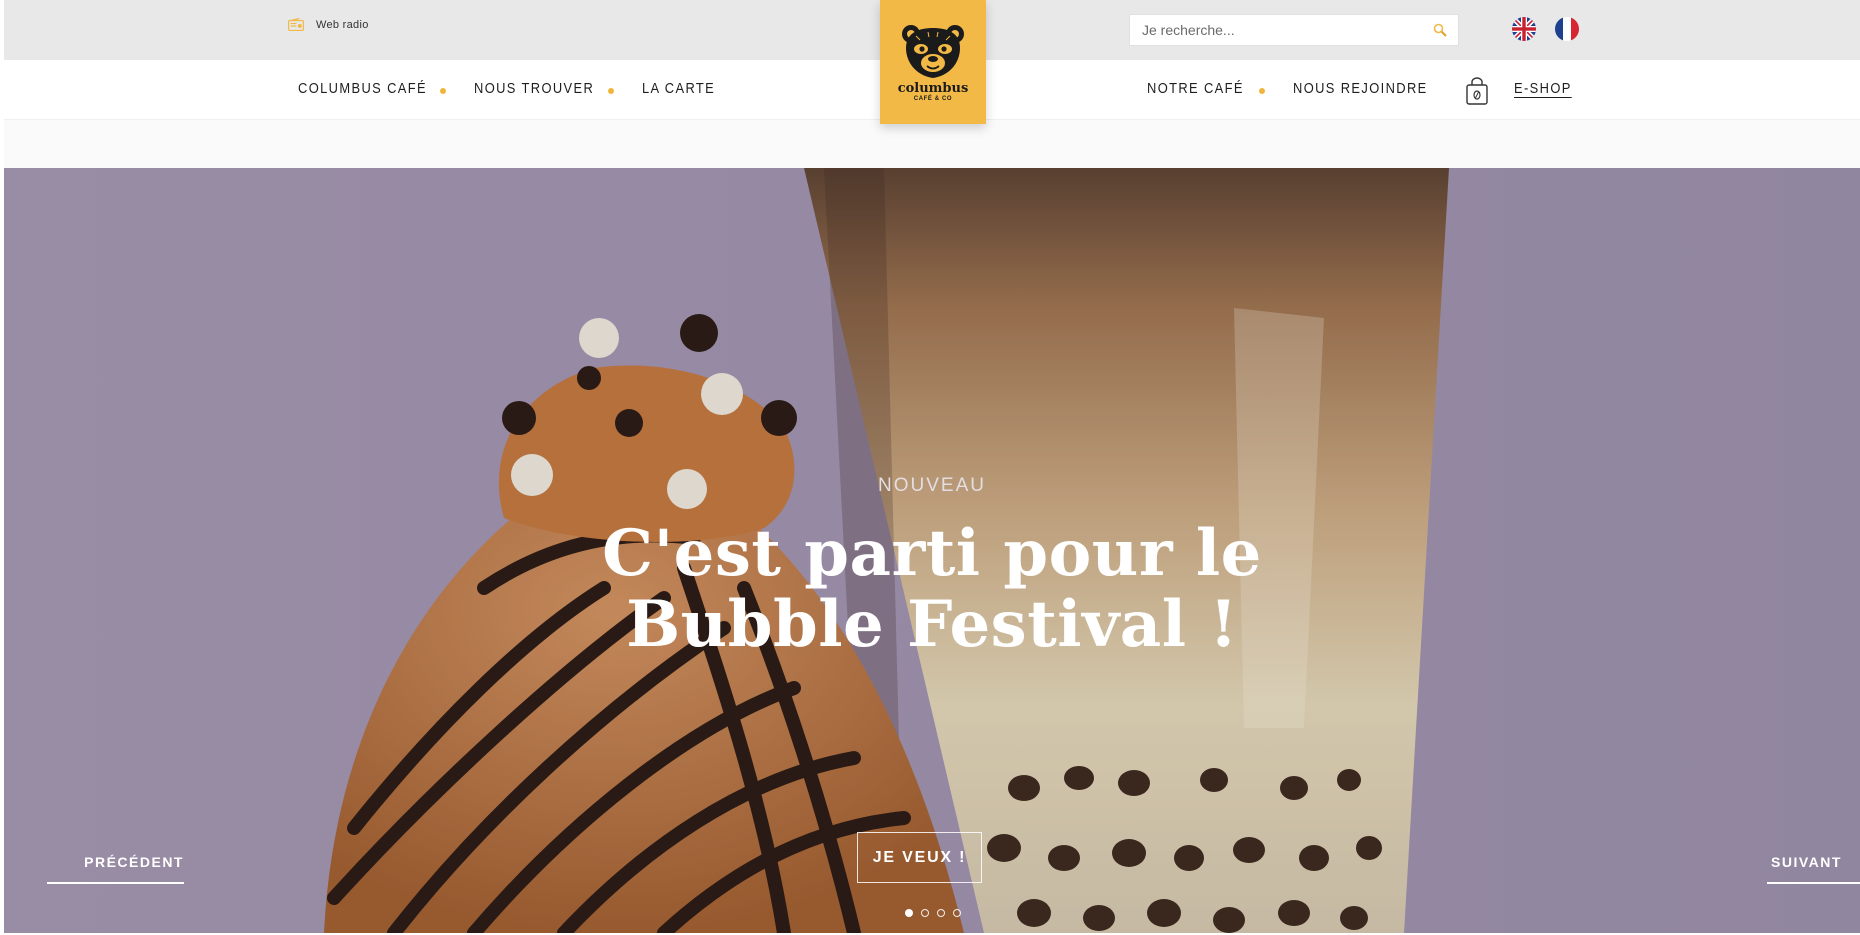 This screenshot has height=935, width=1860. I want to click on columbus-logo: columbus CAFÉ & CO, so click(933, 62).